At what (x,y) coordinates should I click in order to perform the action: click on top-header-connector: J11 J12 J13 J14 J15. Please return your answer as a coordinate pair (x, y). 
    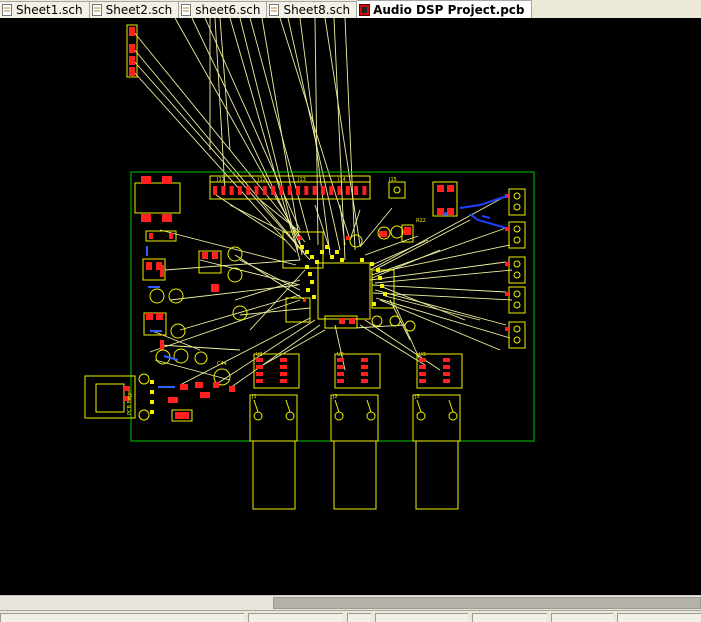
    Looking at the image, I should click on (303, 187).